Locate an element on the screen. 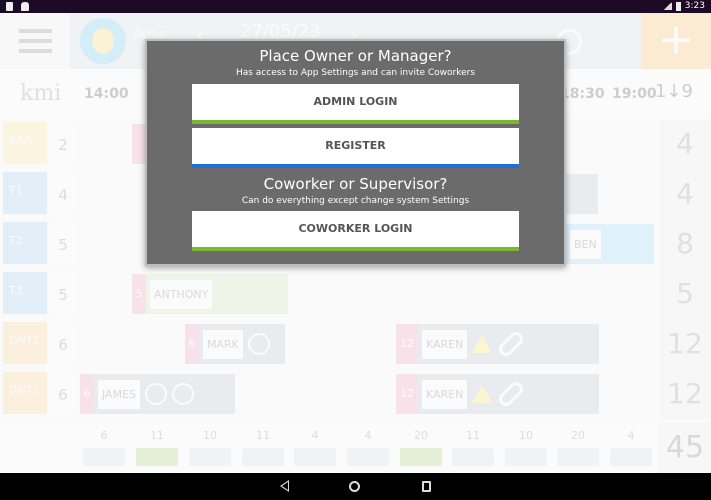  employee-name: BEN is located at coordinates (585, 244).